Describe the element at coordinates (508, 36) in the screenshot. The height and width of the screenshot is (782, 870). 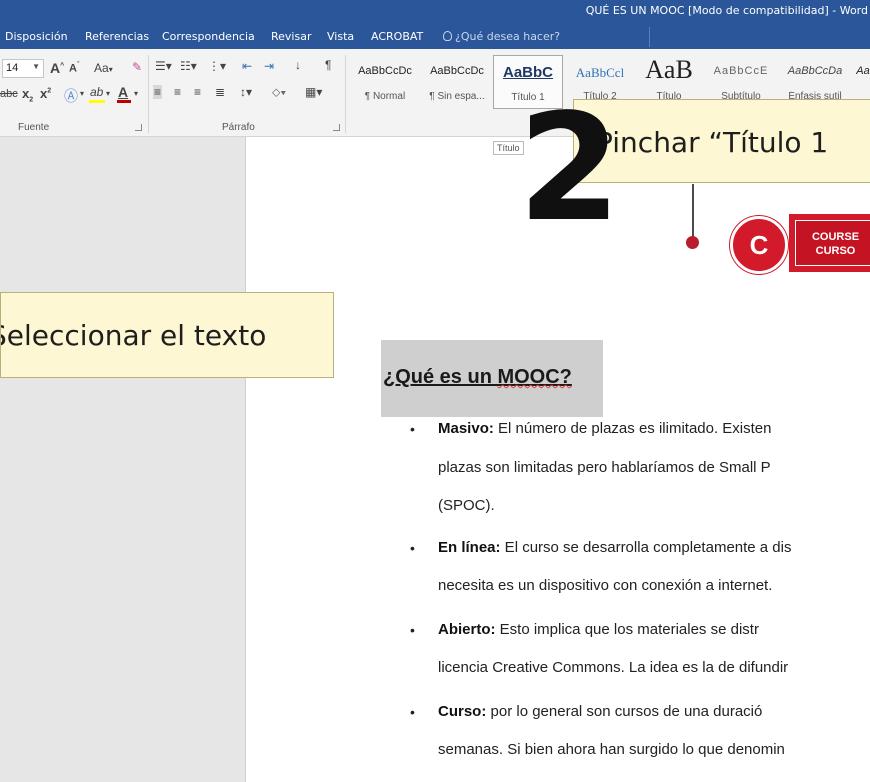
I see `tell-me-label: ¿Qué desea hacer?` at that location.